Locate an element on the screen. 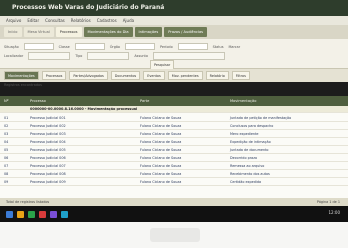 The image size is (348, 248). menu-item: Ajuda is located at coordinates (128, 20).